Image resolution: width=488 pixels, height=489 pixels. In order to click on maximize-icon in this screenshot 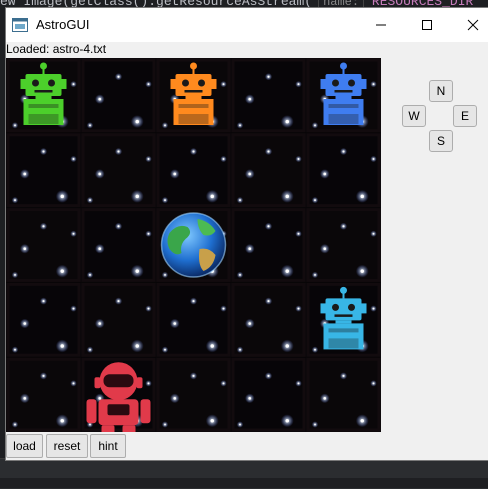, I will do `click(427, 25)`.